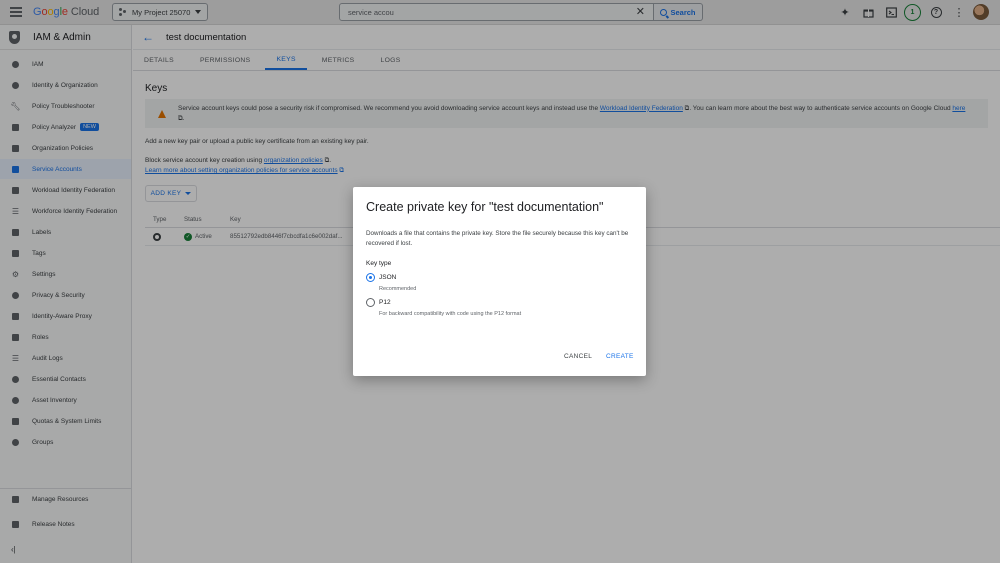  I want to click on key-type-label: Key type, so click(379, 263).